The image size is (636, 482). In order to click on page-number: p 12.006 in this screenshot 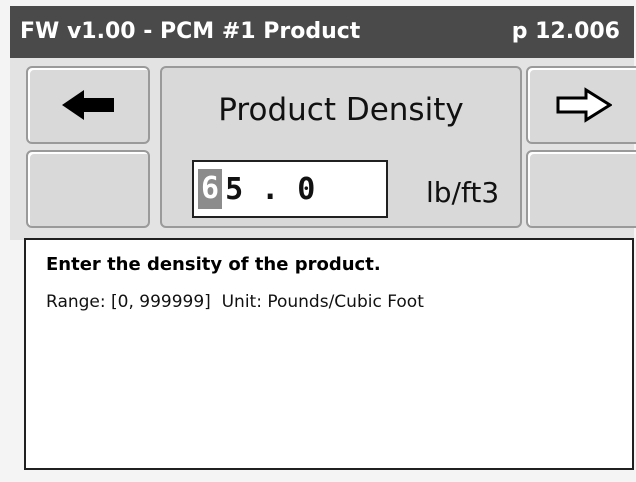, I will do `click(565, 31)`.